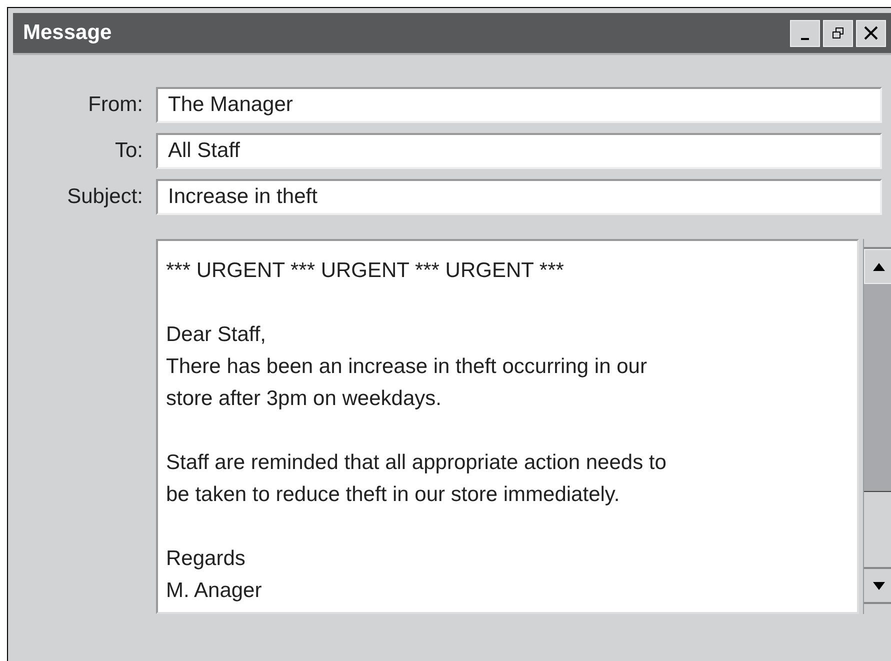  What do you see at coordinates (128, 151) in the screenshot?
I see `field-label: To:` at bounding box center [128, 151].